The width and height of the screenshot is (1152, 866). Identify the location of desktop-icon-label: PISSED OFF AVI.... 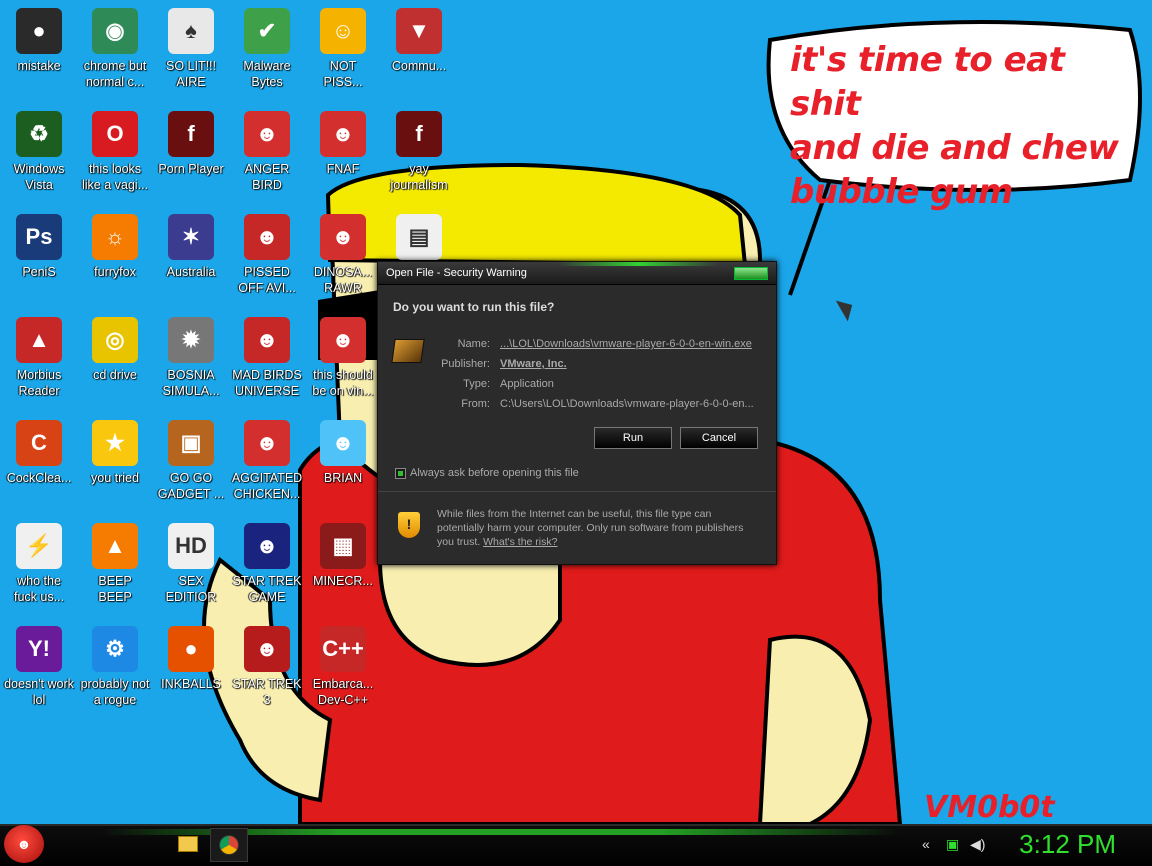
(267, 280).